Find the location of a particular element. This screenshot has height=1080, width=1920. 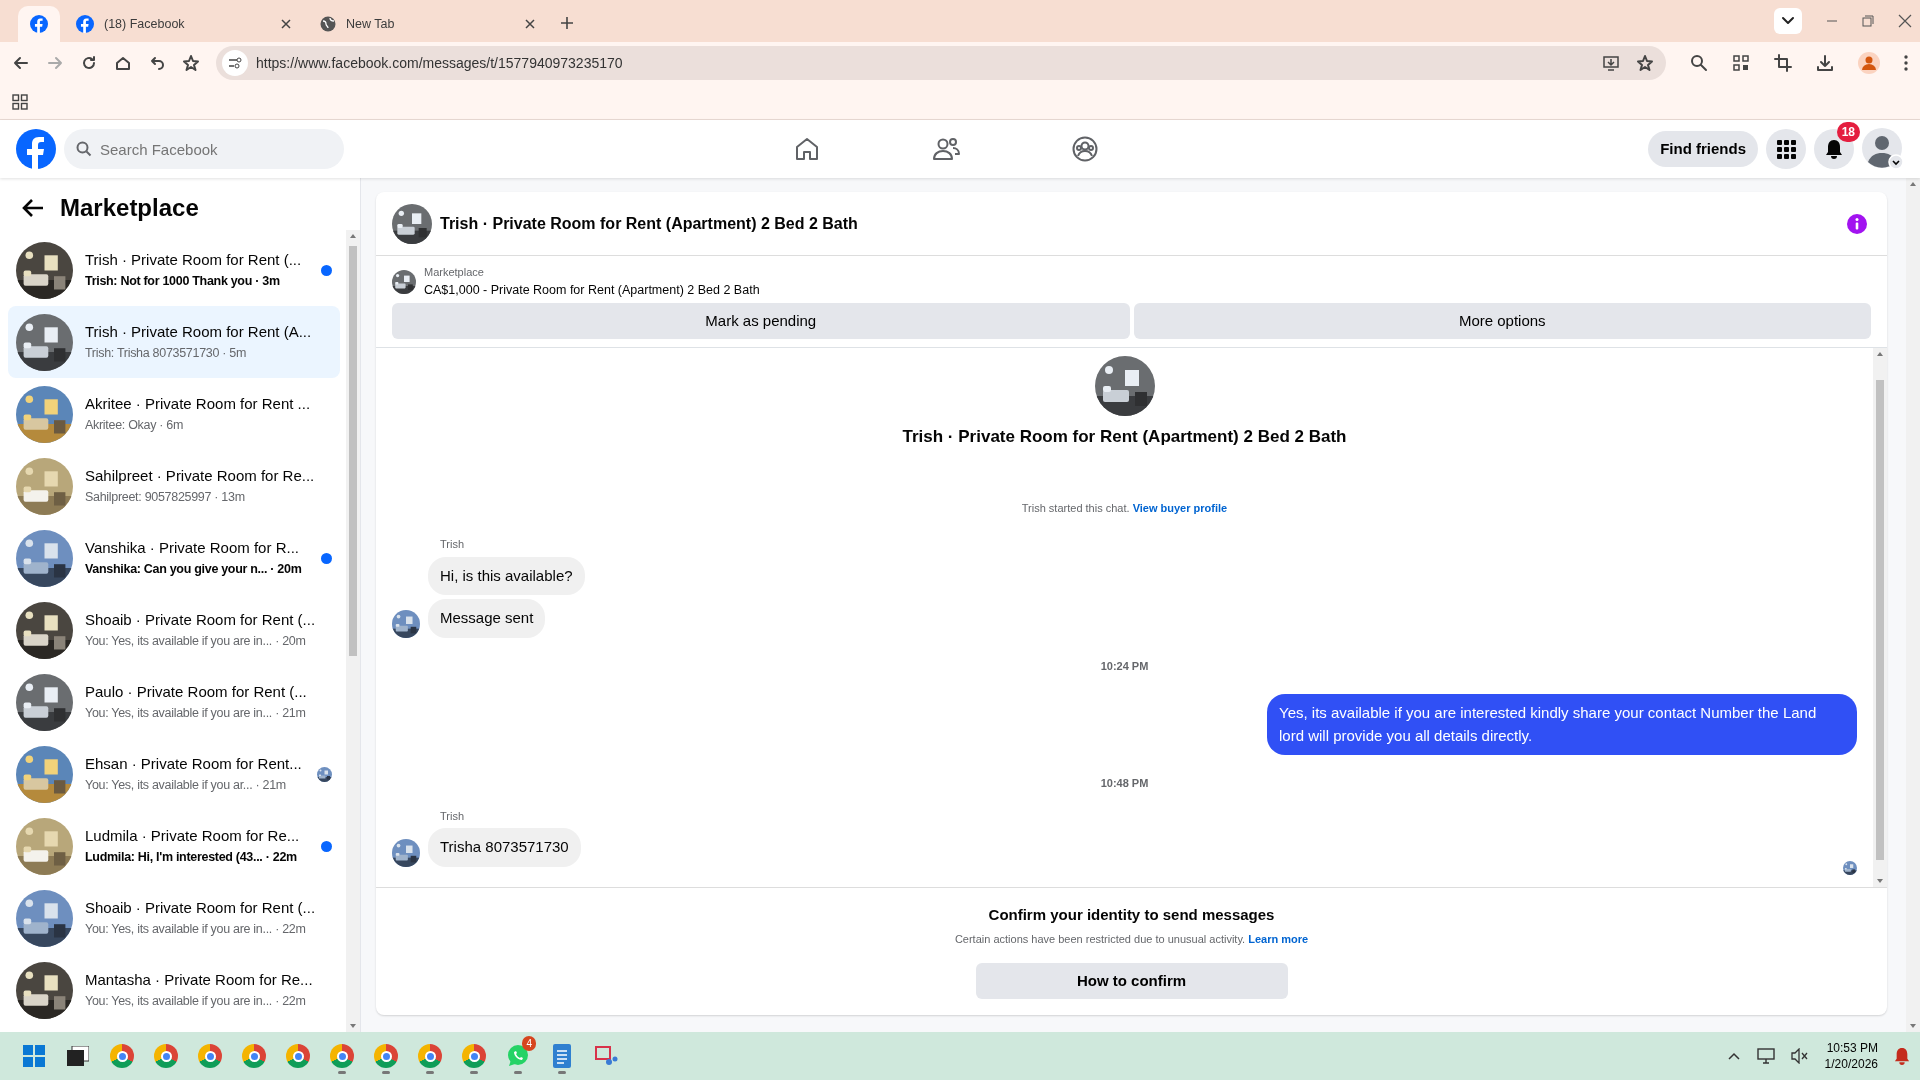

conversation-item: Sahilpreet · Private Room for Re... Sahilpreet: 9057825997 · 13m is located at coordinates (174, 486).